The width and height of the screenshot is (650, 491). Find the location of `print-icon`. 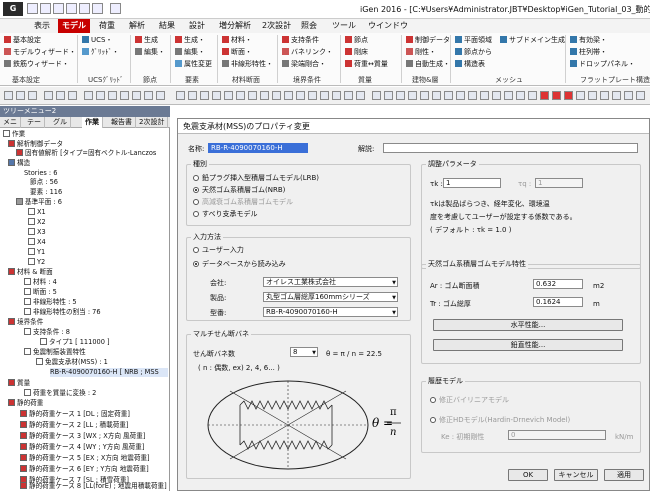

print-icon is located at coordinates (71, 8).